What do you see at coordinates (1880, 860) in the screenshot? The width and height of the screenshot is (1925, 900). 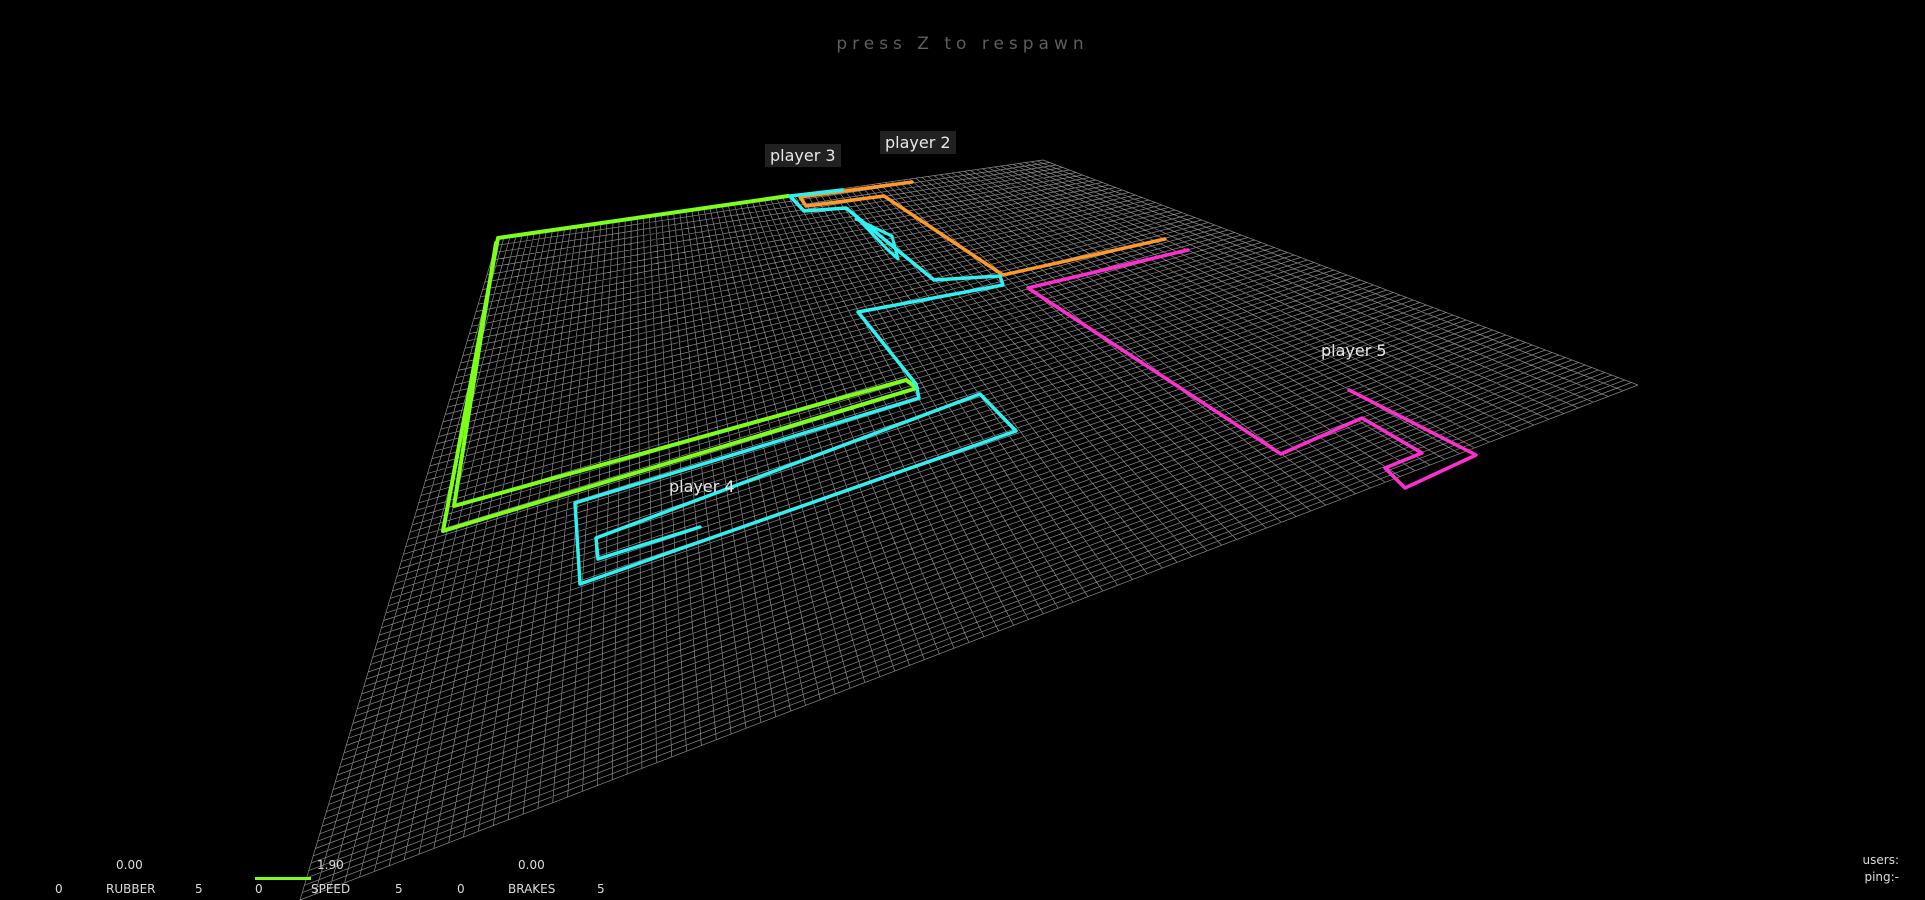 I see `users-count: users:` at bounding box center [1880, 860].